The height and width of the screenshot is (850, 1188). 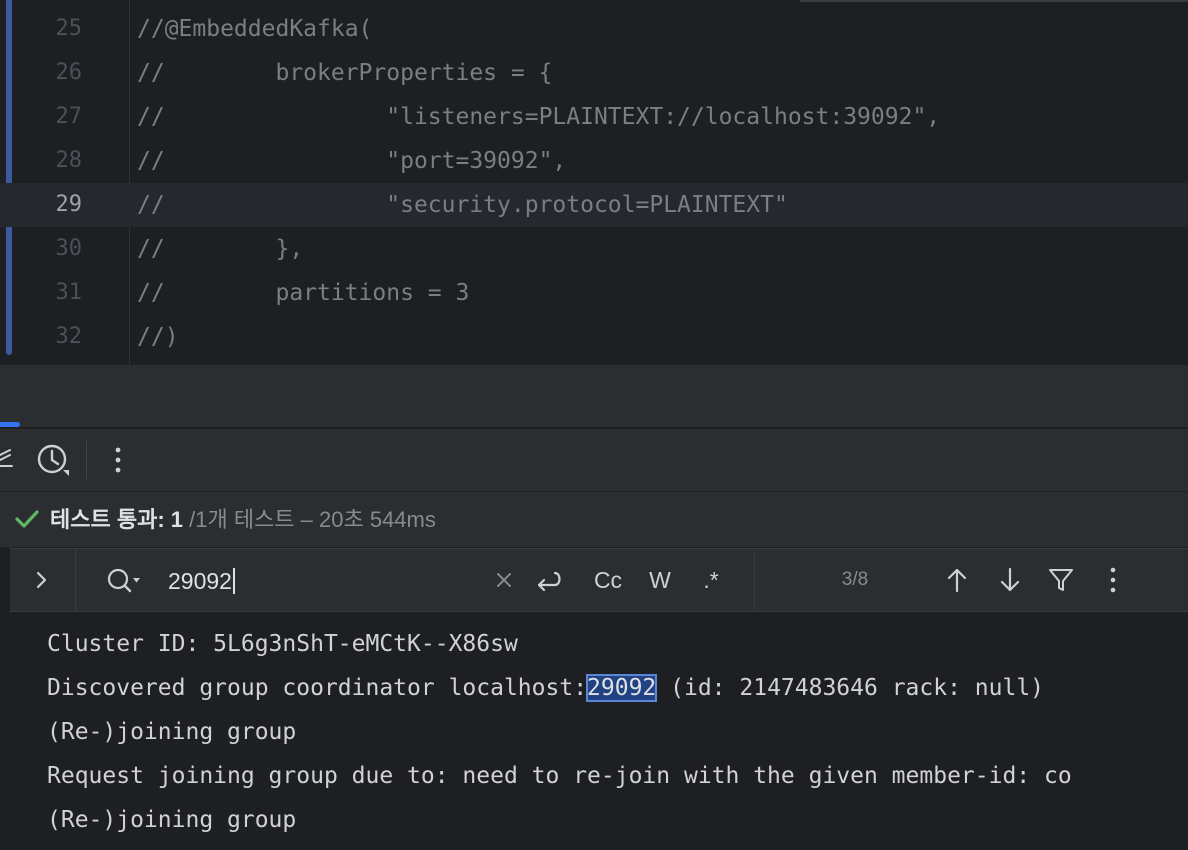 What do you see at coordinates (594, 337) in the screenshot?
I see `code-line: 32 //)` at bounding box center [594, 337].